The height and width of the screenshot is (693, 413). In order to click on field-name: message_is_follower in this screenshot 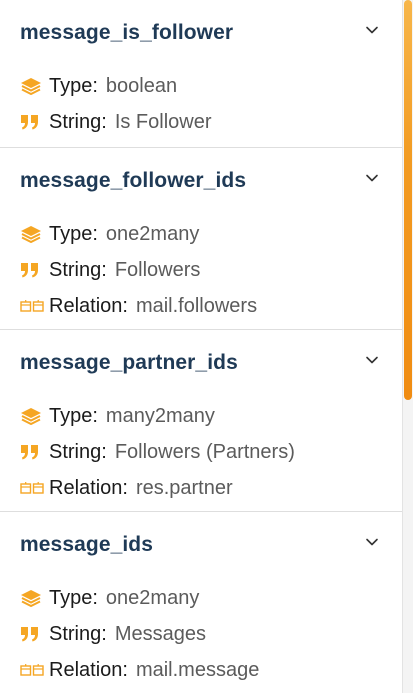, I will do `click(127, 32)`.